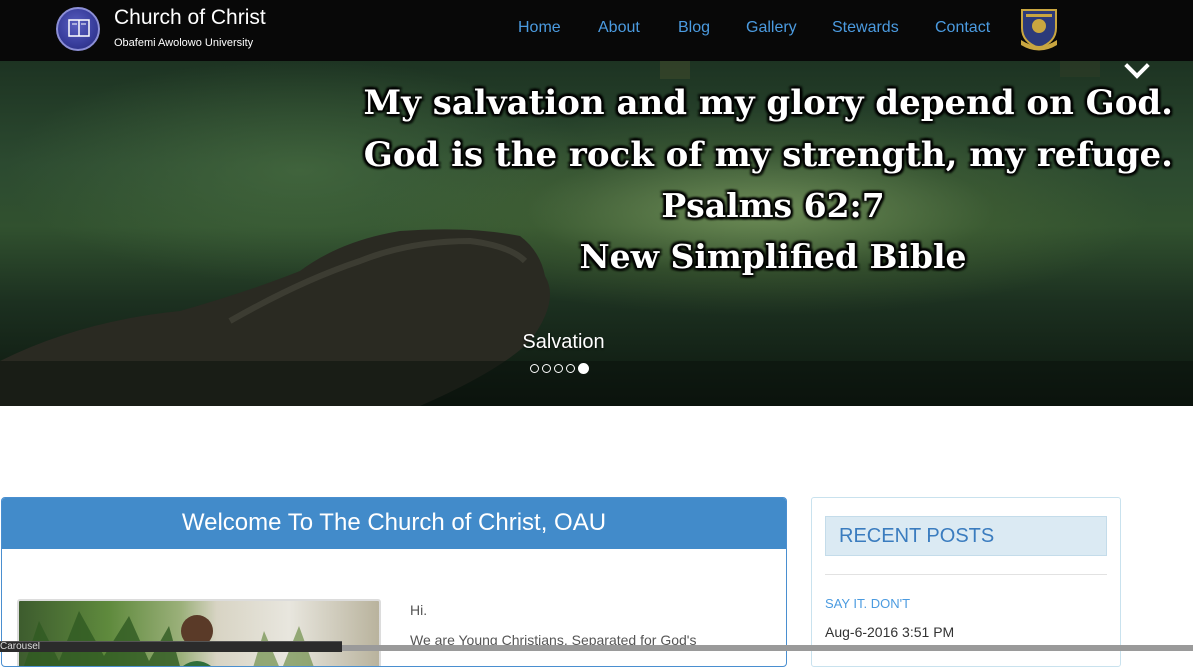 This screenshot has height=667, width=1193. Describe the element at coordinates (773, 256) in the screenshot. I see `quote-version: New Simplified Bible` at that location.